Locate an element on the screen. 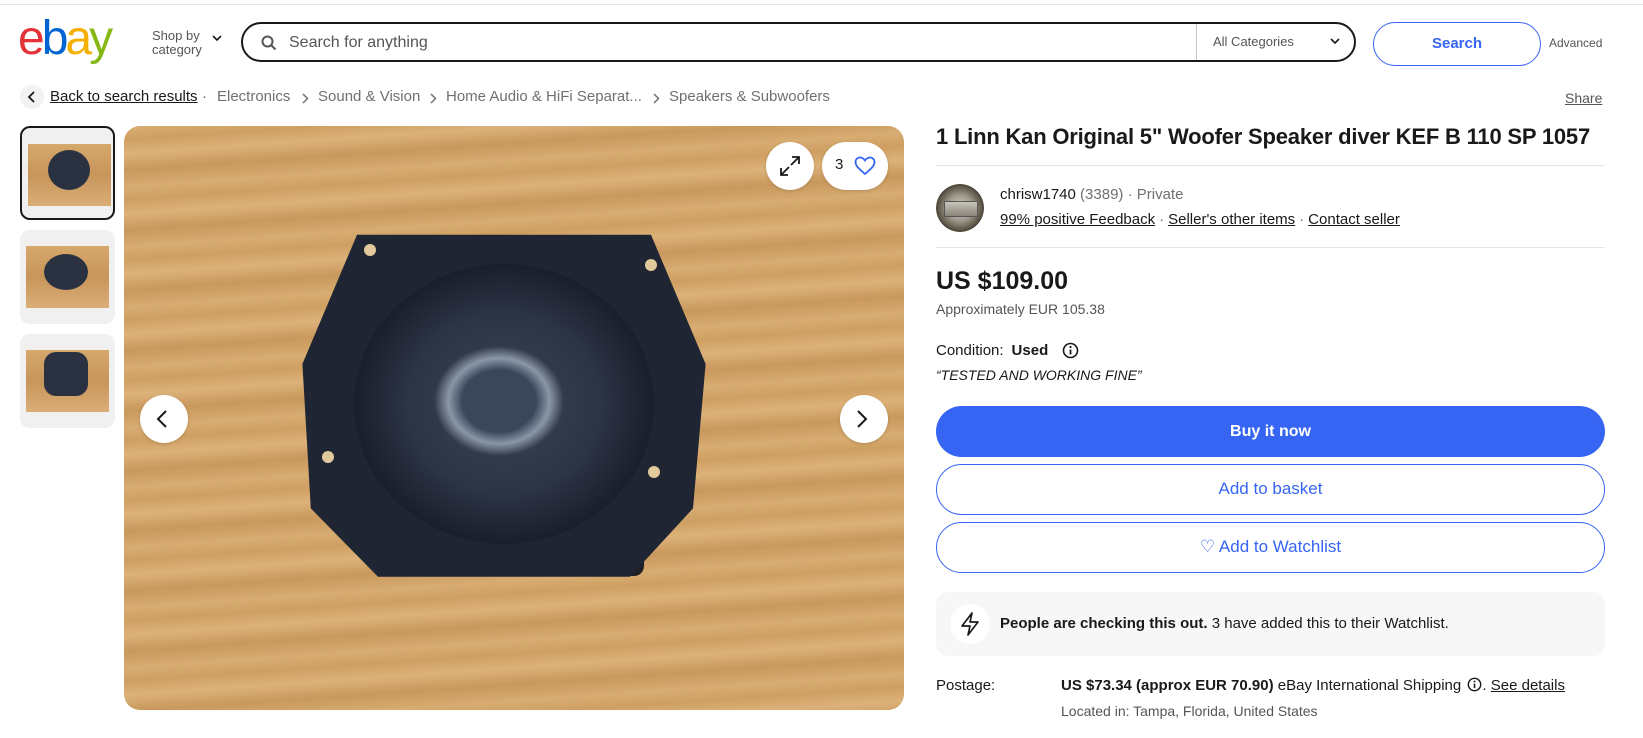 This screenshot has width=1643, height=738. ebay-logo: ebay is located at coordinates (65, 38).